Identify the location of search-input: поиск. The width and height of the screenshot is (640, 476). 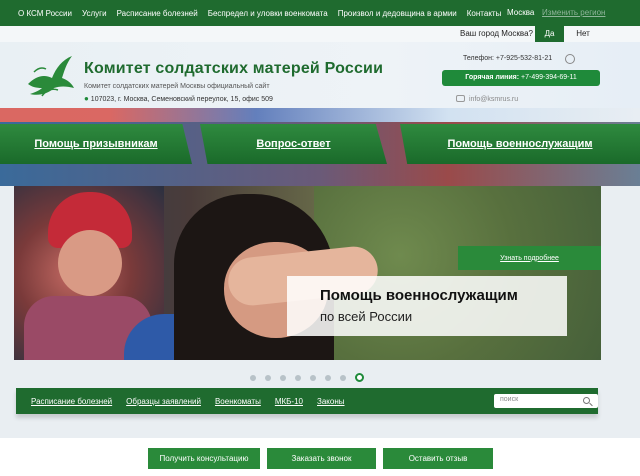
(546, 401).